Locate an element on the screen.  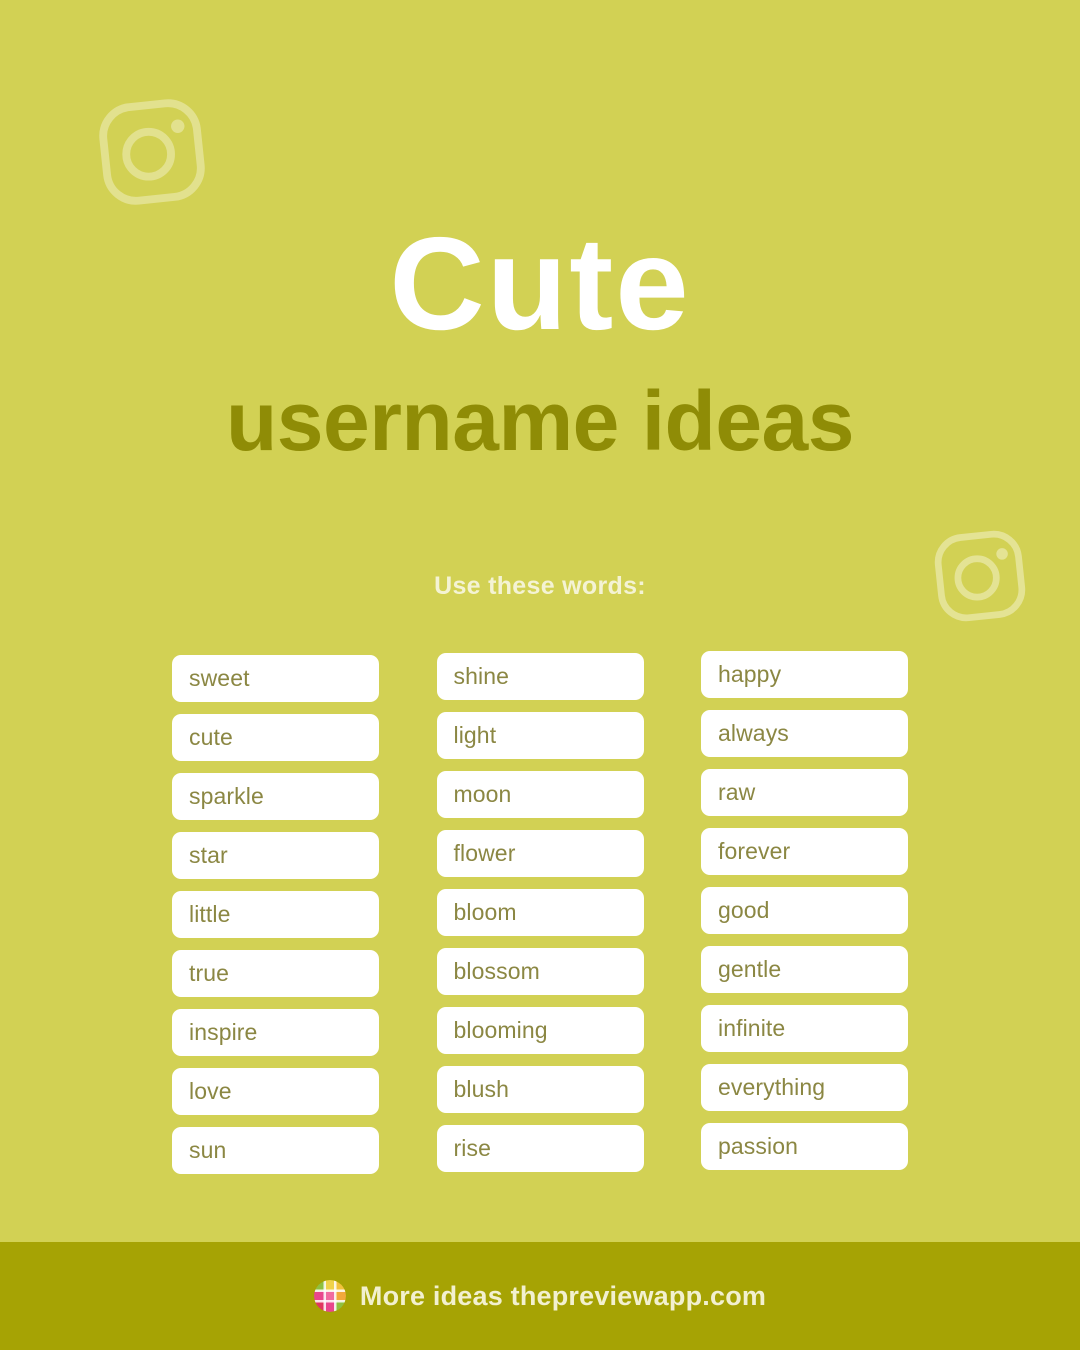
word-chip: infinite is located at coordinates (804, 1028).